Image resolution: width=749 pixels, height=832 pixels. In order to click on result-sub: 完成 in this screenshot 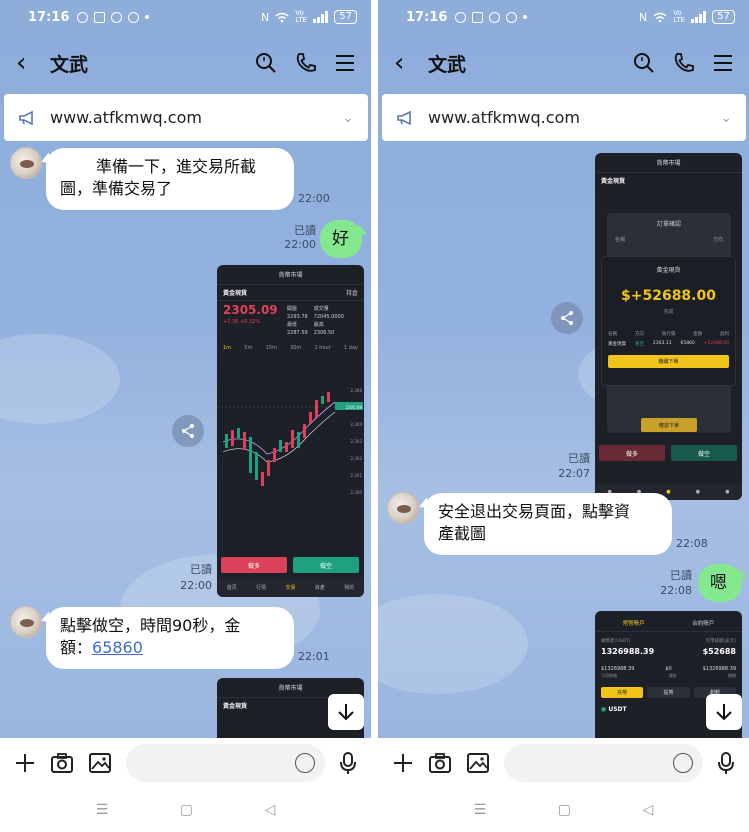, I will do `click(668, 312)`.